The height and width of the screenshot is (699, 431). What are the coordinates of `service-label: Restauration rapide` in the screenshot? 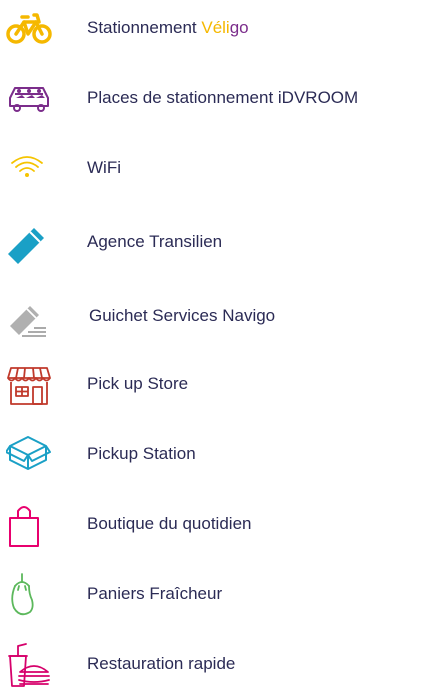 It's located at (161, 663).